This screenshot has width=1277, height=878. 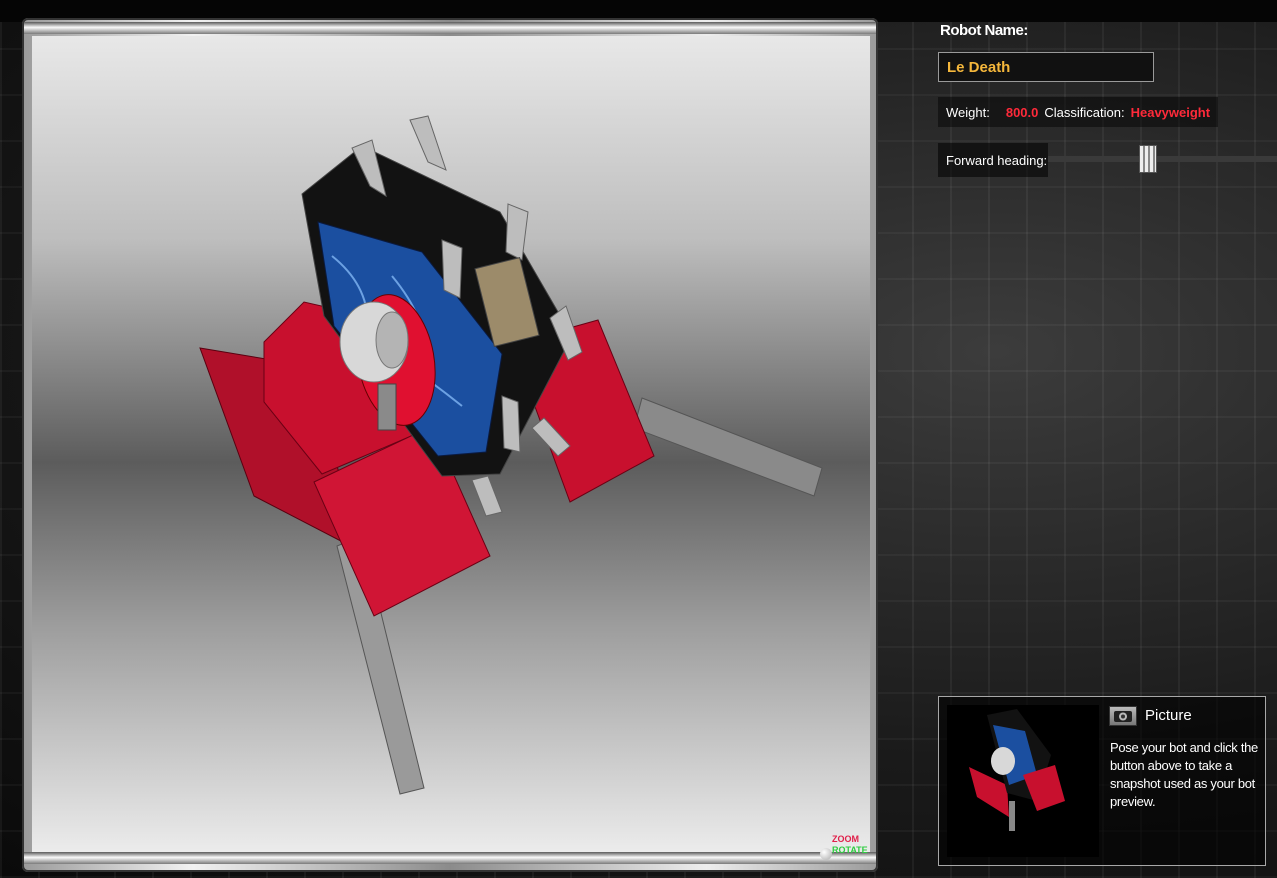 I want to click on classification-value: Heavyweight, so click(x=1170, y=112).